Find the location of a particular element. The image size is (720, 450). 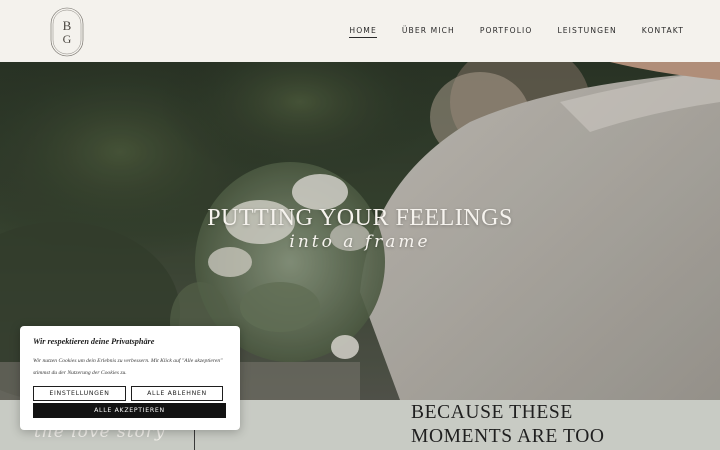

section-heading-line1: BECAUSE THESE is located at coordinates (492, 412).